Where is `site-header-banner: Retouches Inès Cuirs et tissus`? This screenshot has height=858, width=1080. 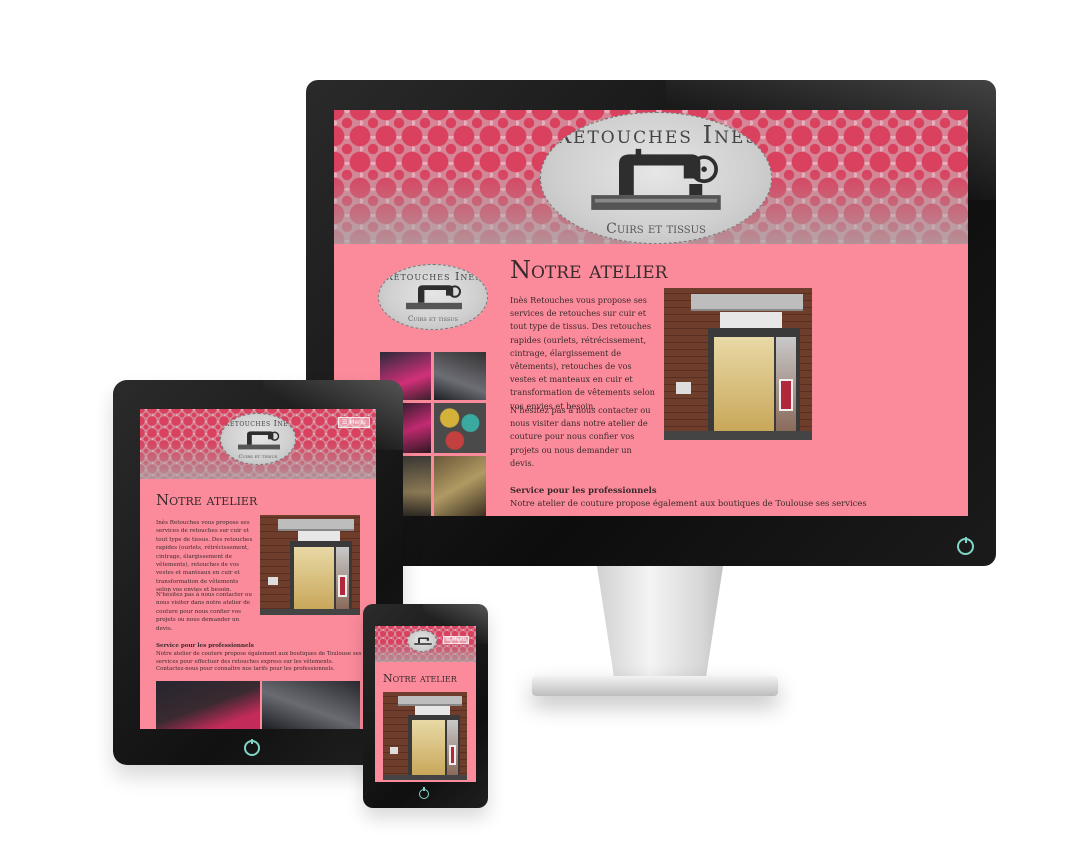 site-header-banner: Retouches Inès Cuirs et tissus is located at coordinates (651, 177).